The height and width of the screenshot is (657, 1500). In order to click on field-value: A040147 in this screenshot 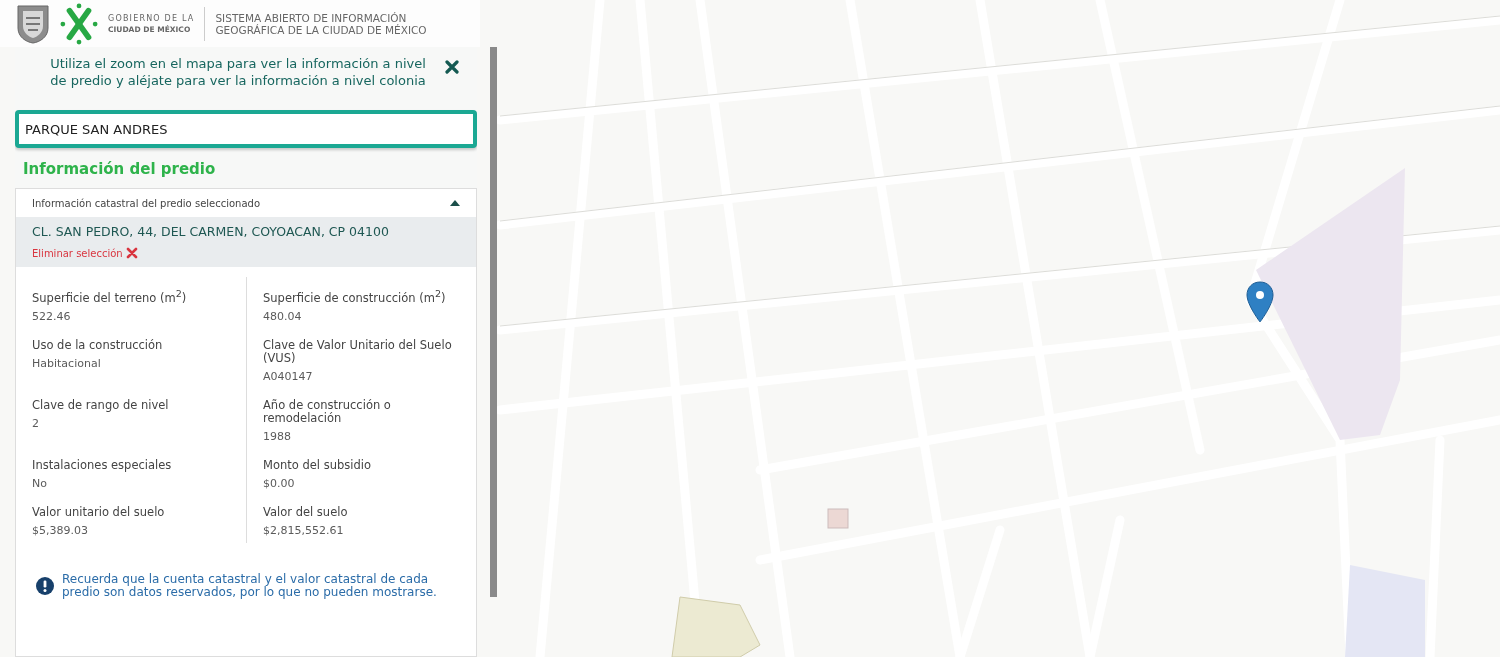, I will do `click(288, 376)`.